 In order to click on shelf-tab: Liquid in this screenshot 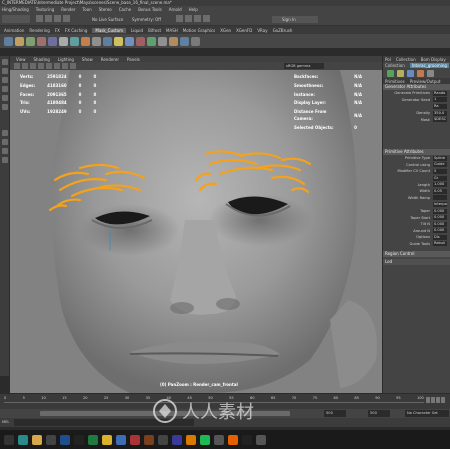, I will do `click(137, 30)`.